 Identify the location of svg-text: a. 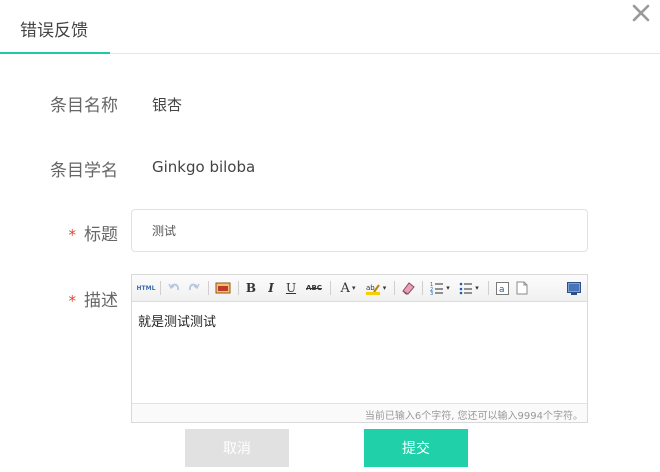
(502, 290).